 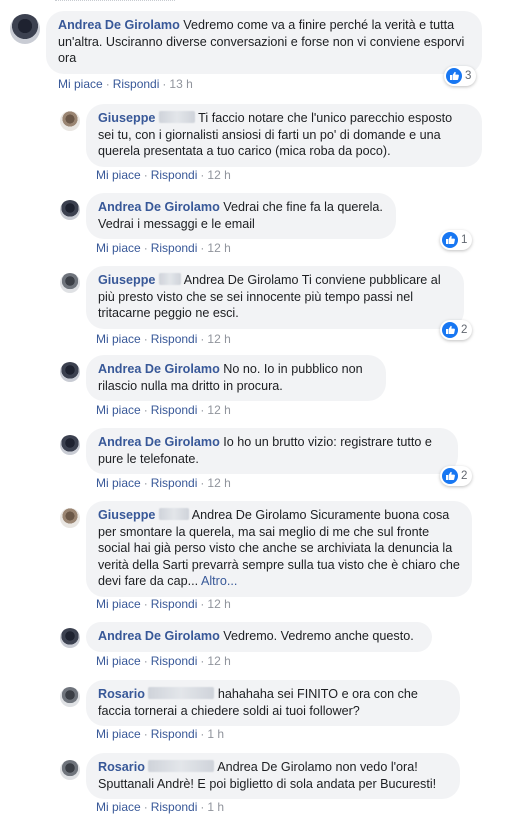 What do you see at coordinates (460, 76) in the screenshot?
I see `reaction-count: 3` at bounding box center [460, 76].